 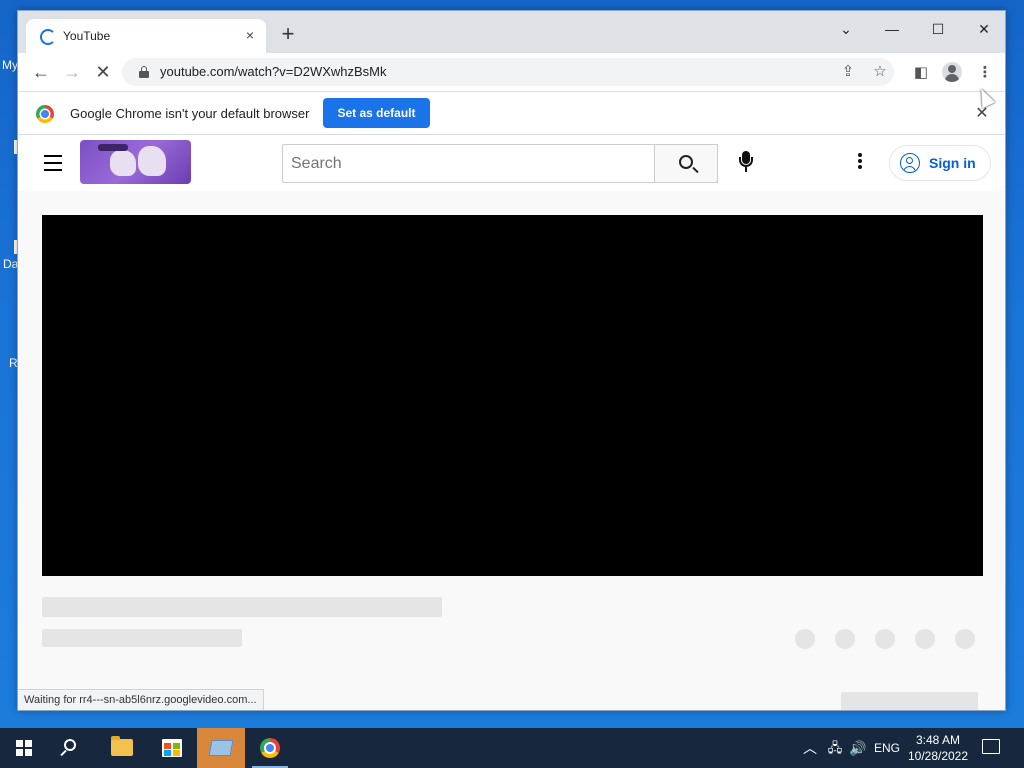 I want to click on search-taskbar-button, so click(x=72, y=748).